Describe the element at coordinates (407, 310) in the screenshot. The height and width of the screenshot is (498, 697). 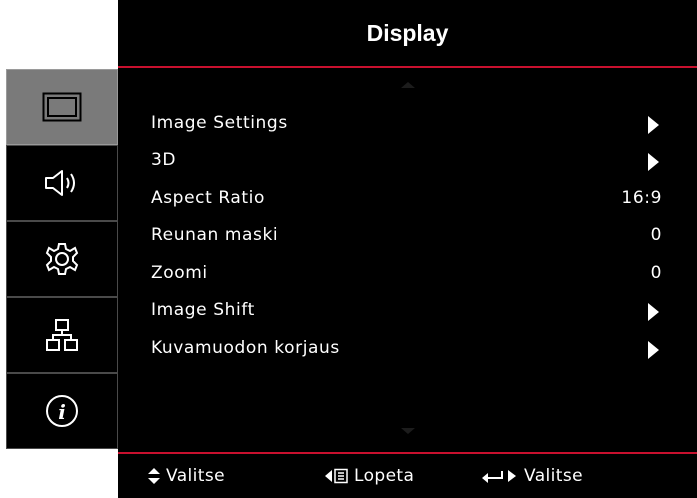
I see `menu-item-image-shift: Image Shift` at that location.